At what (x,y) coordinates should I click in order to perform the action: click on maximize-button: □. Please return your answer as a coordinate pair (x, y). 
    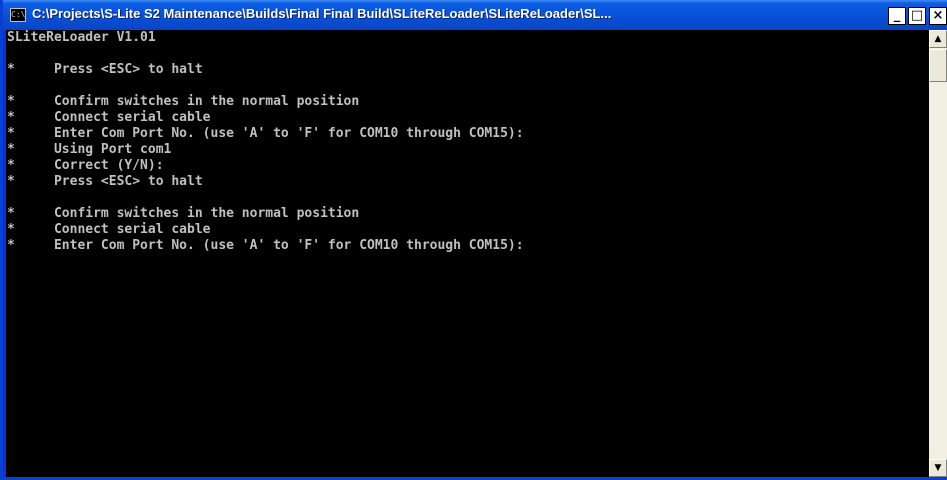
    Looking at the image, I should click on (917, 16).